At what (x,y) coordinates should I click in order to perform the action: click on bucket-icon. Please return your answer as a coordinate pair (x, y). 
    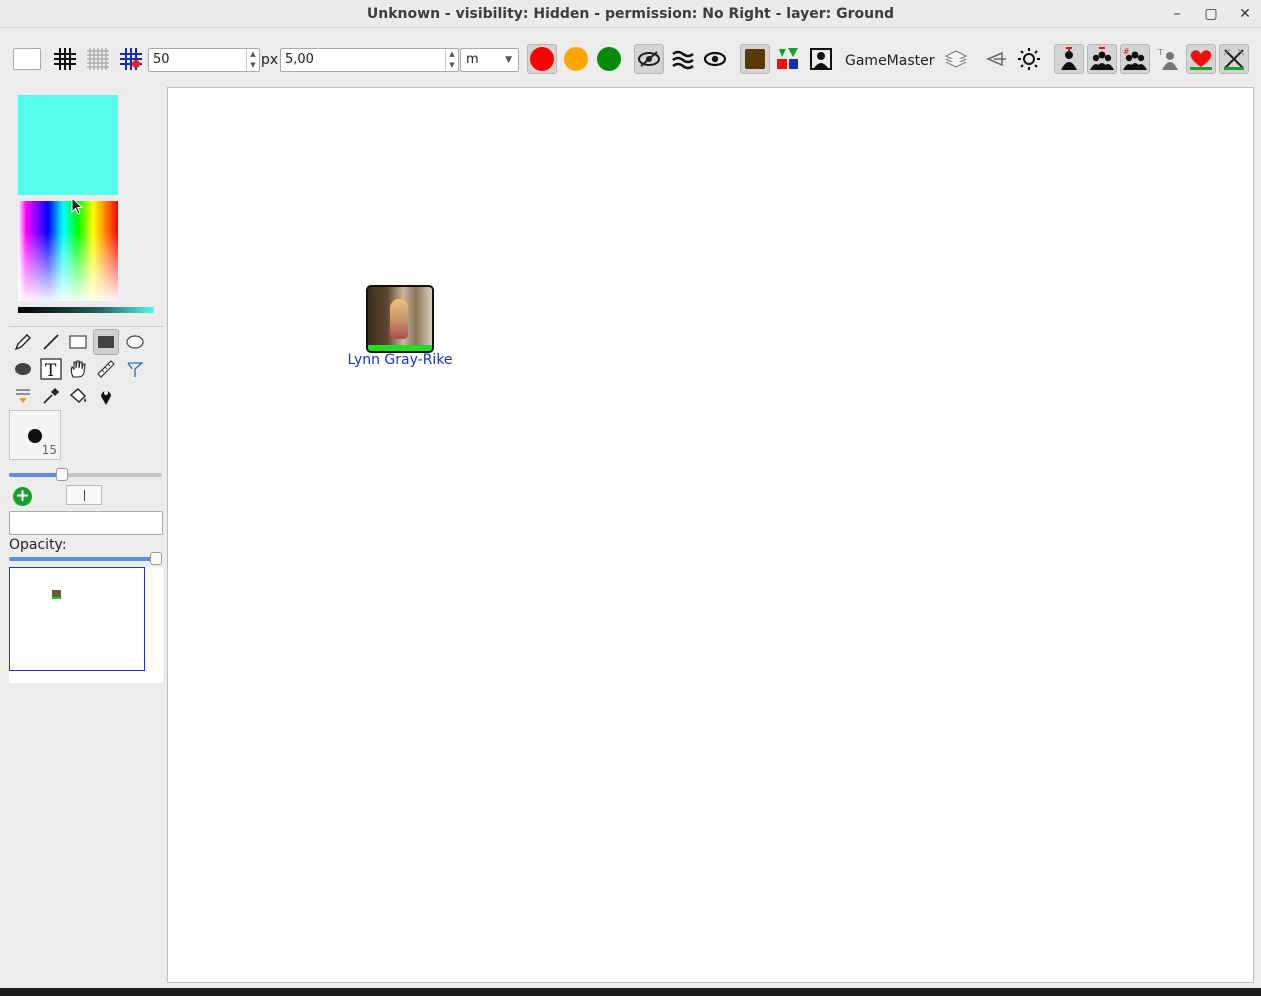
    Looking at the image, I should click on (77, 395).